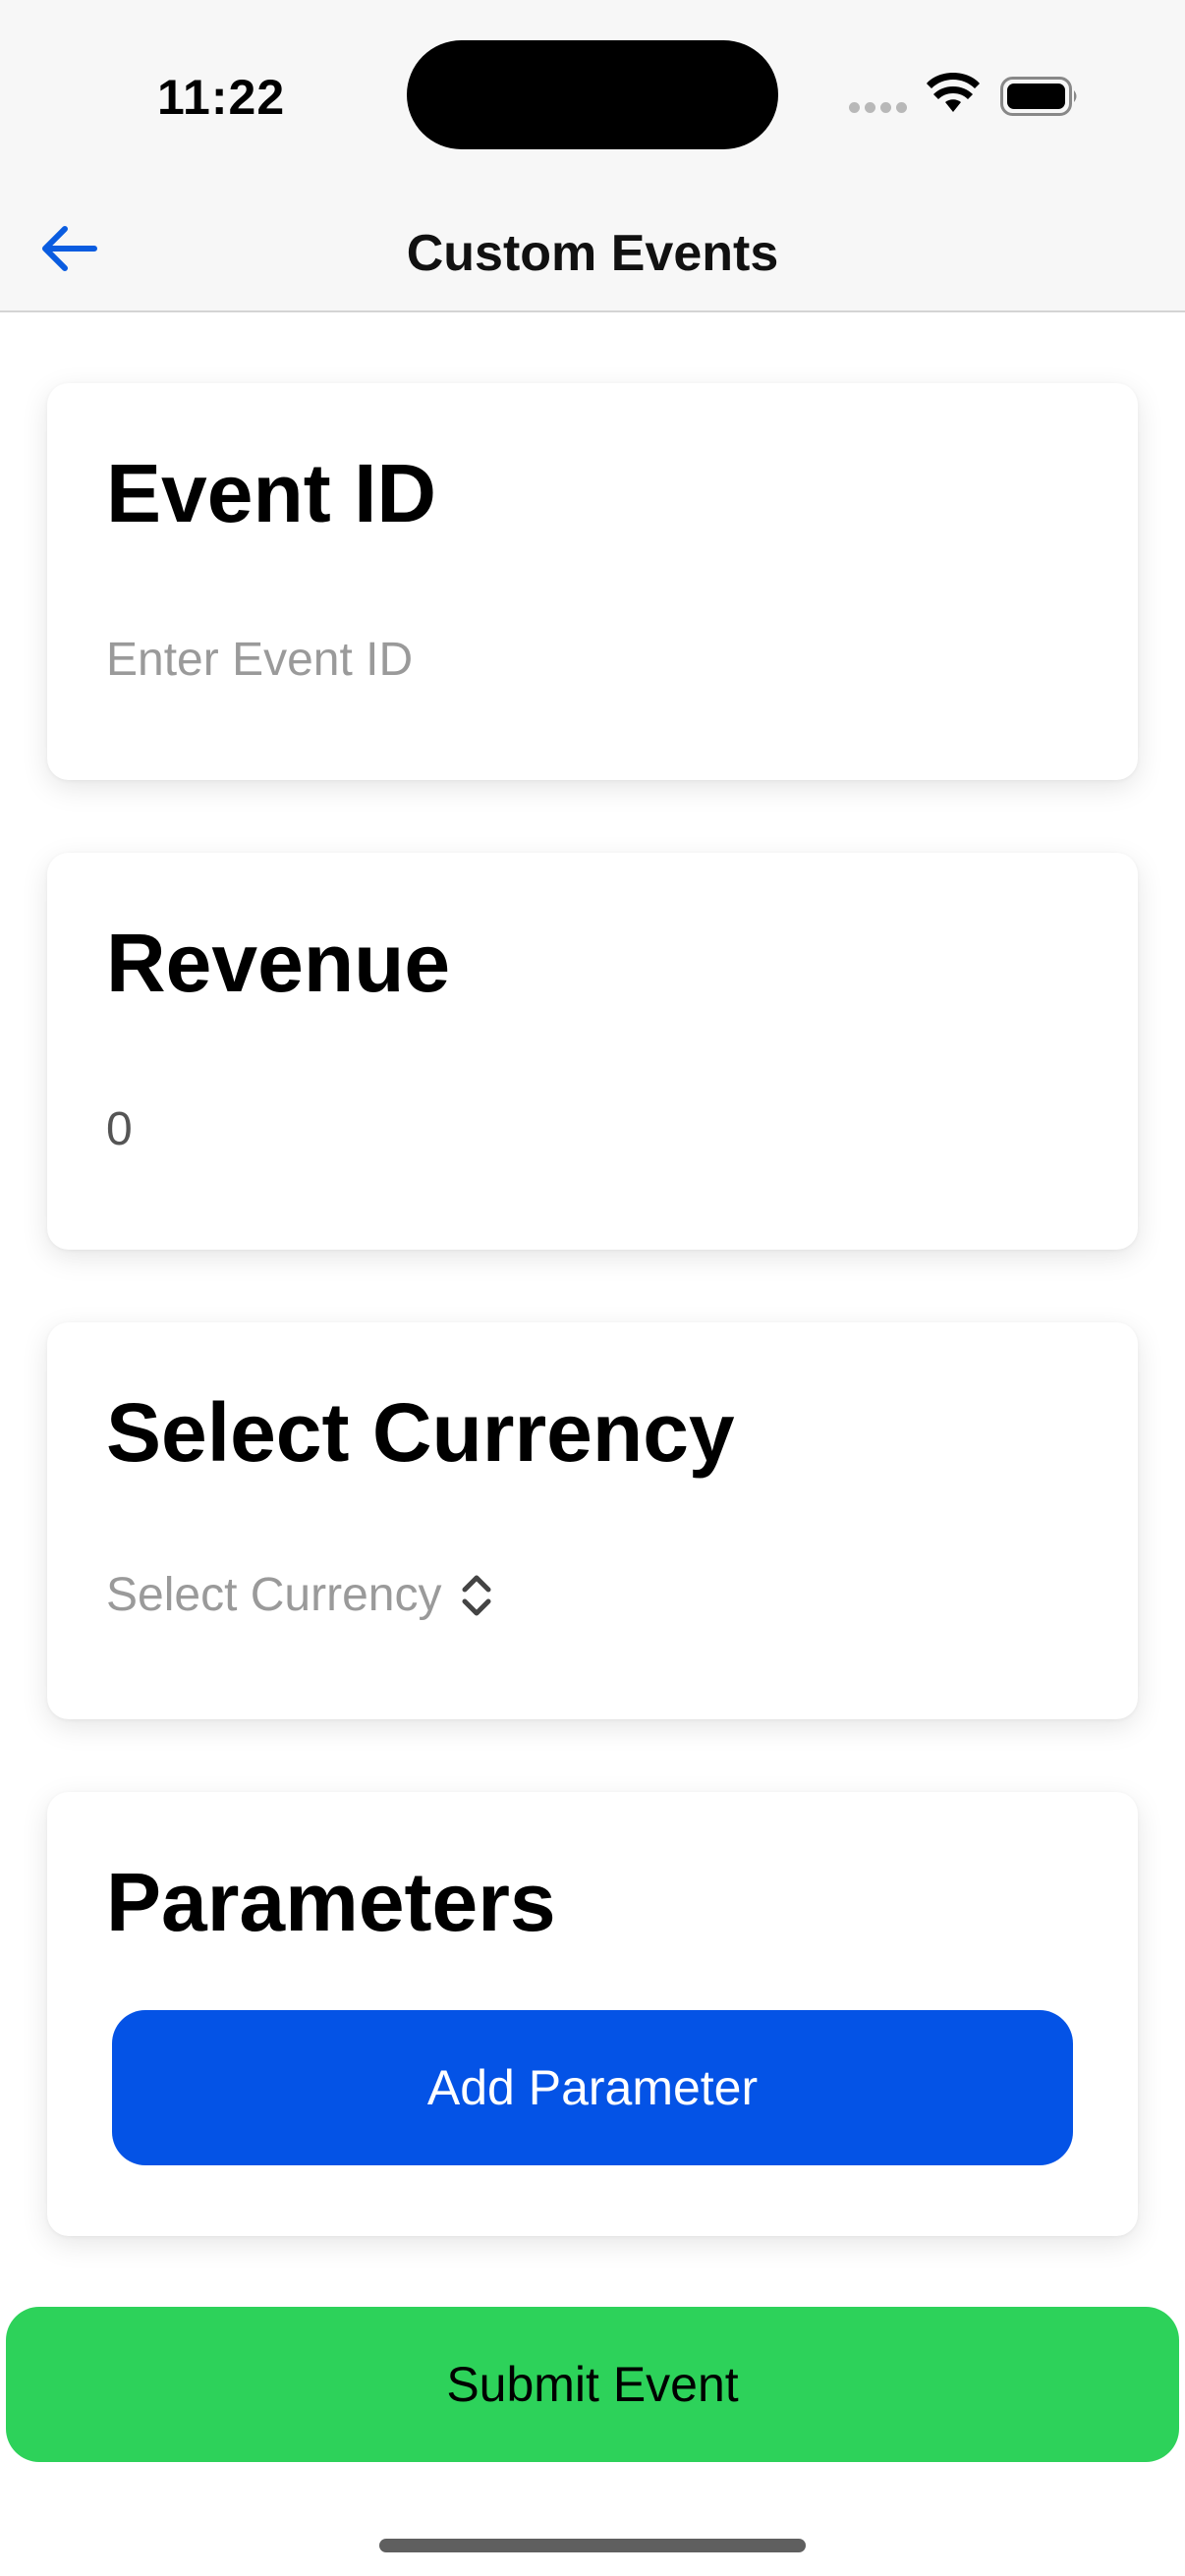 This screenshot has height=2576, width=1185. What do you see at coordinates (274, 1595) in the screenshot?
I see `currency-select-value: Select Currency` at bounding box center [274, 1595].